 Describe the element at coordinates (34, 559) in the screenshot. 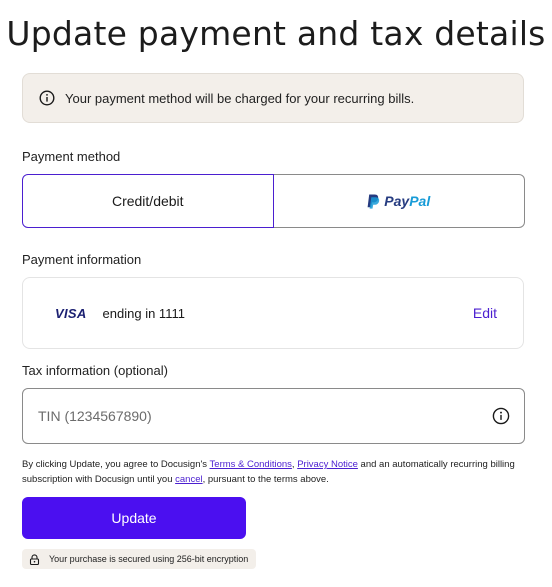

I see `lock-icon` at that location.